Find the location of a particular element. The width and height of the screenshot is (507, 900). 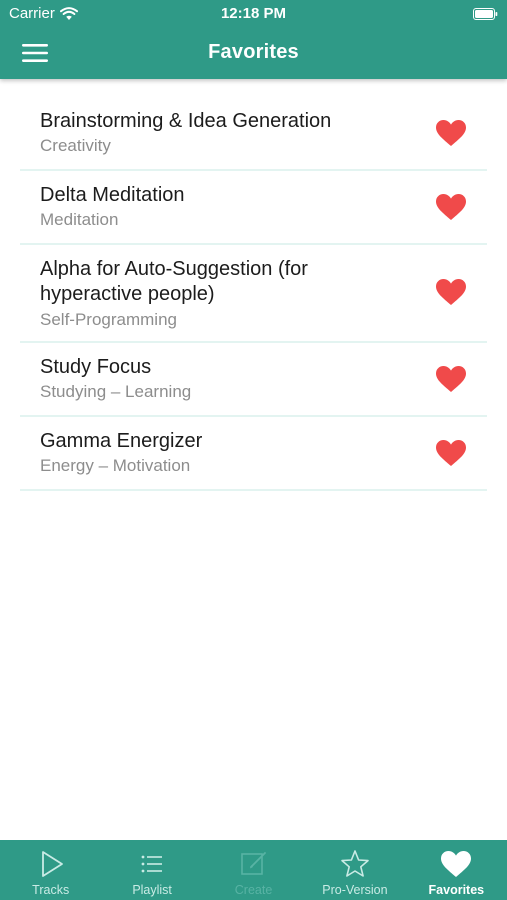

track-title: Brainstorming & Idea Generation is located at coordinates (186, 121).